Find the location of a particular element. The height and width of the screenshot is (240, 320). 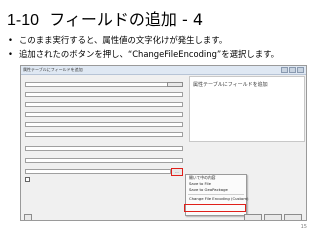

open-output-checkbox is located at coordinates (27, 179).